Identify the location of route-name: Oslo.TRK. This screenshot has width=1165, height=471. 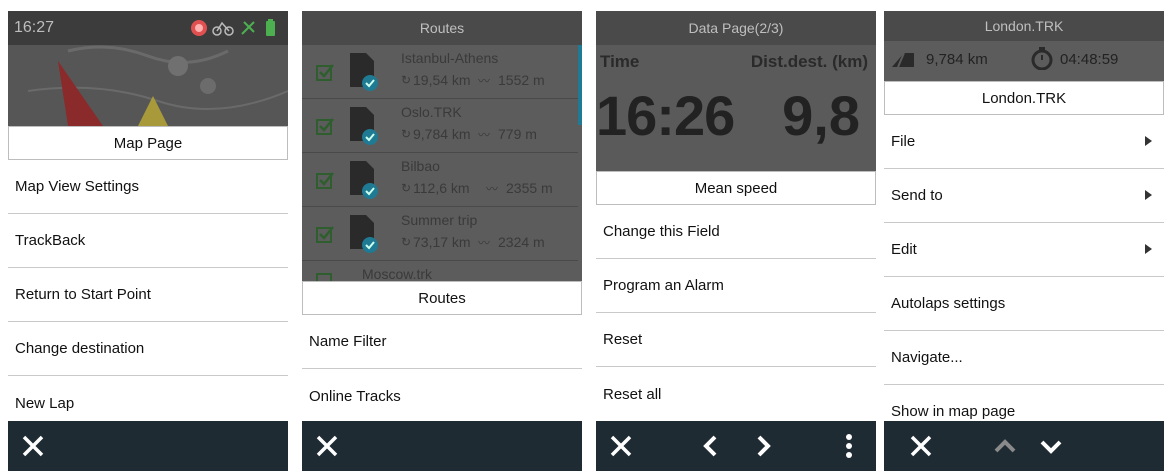
(431, 112).